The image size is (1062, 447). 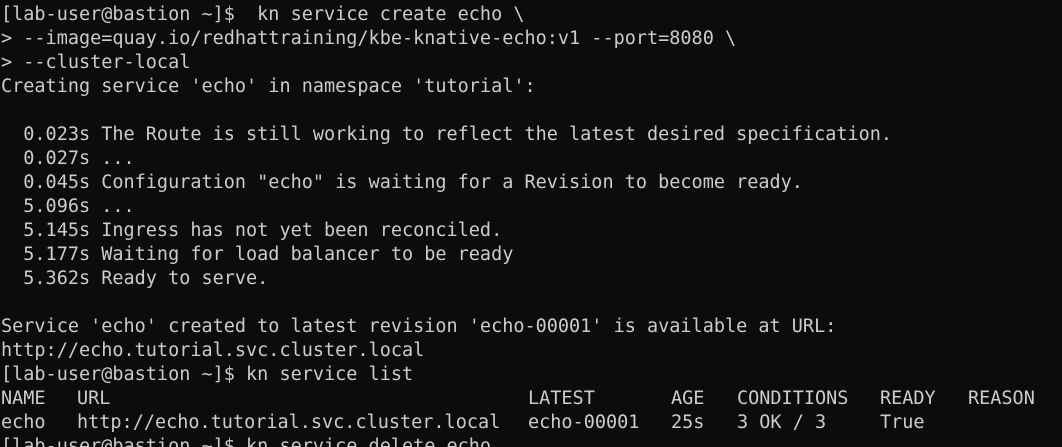 What do you see at coordinates (561, 398) in the screenshot?
I see `header-latest: LATEST` at bounding box center [561, 398].